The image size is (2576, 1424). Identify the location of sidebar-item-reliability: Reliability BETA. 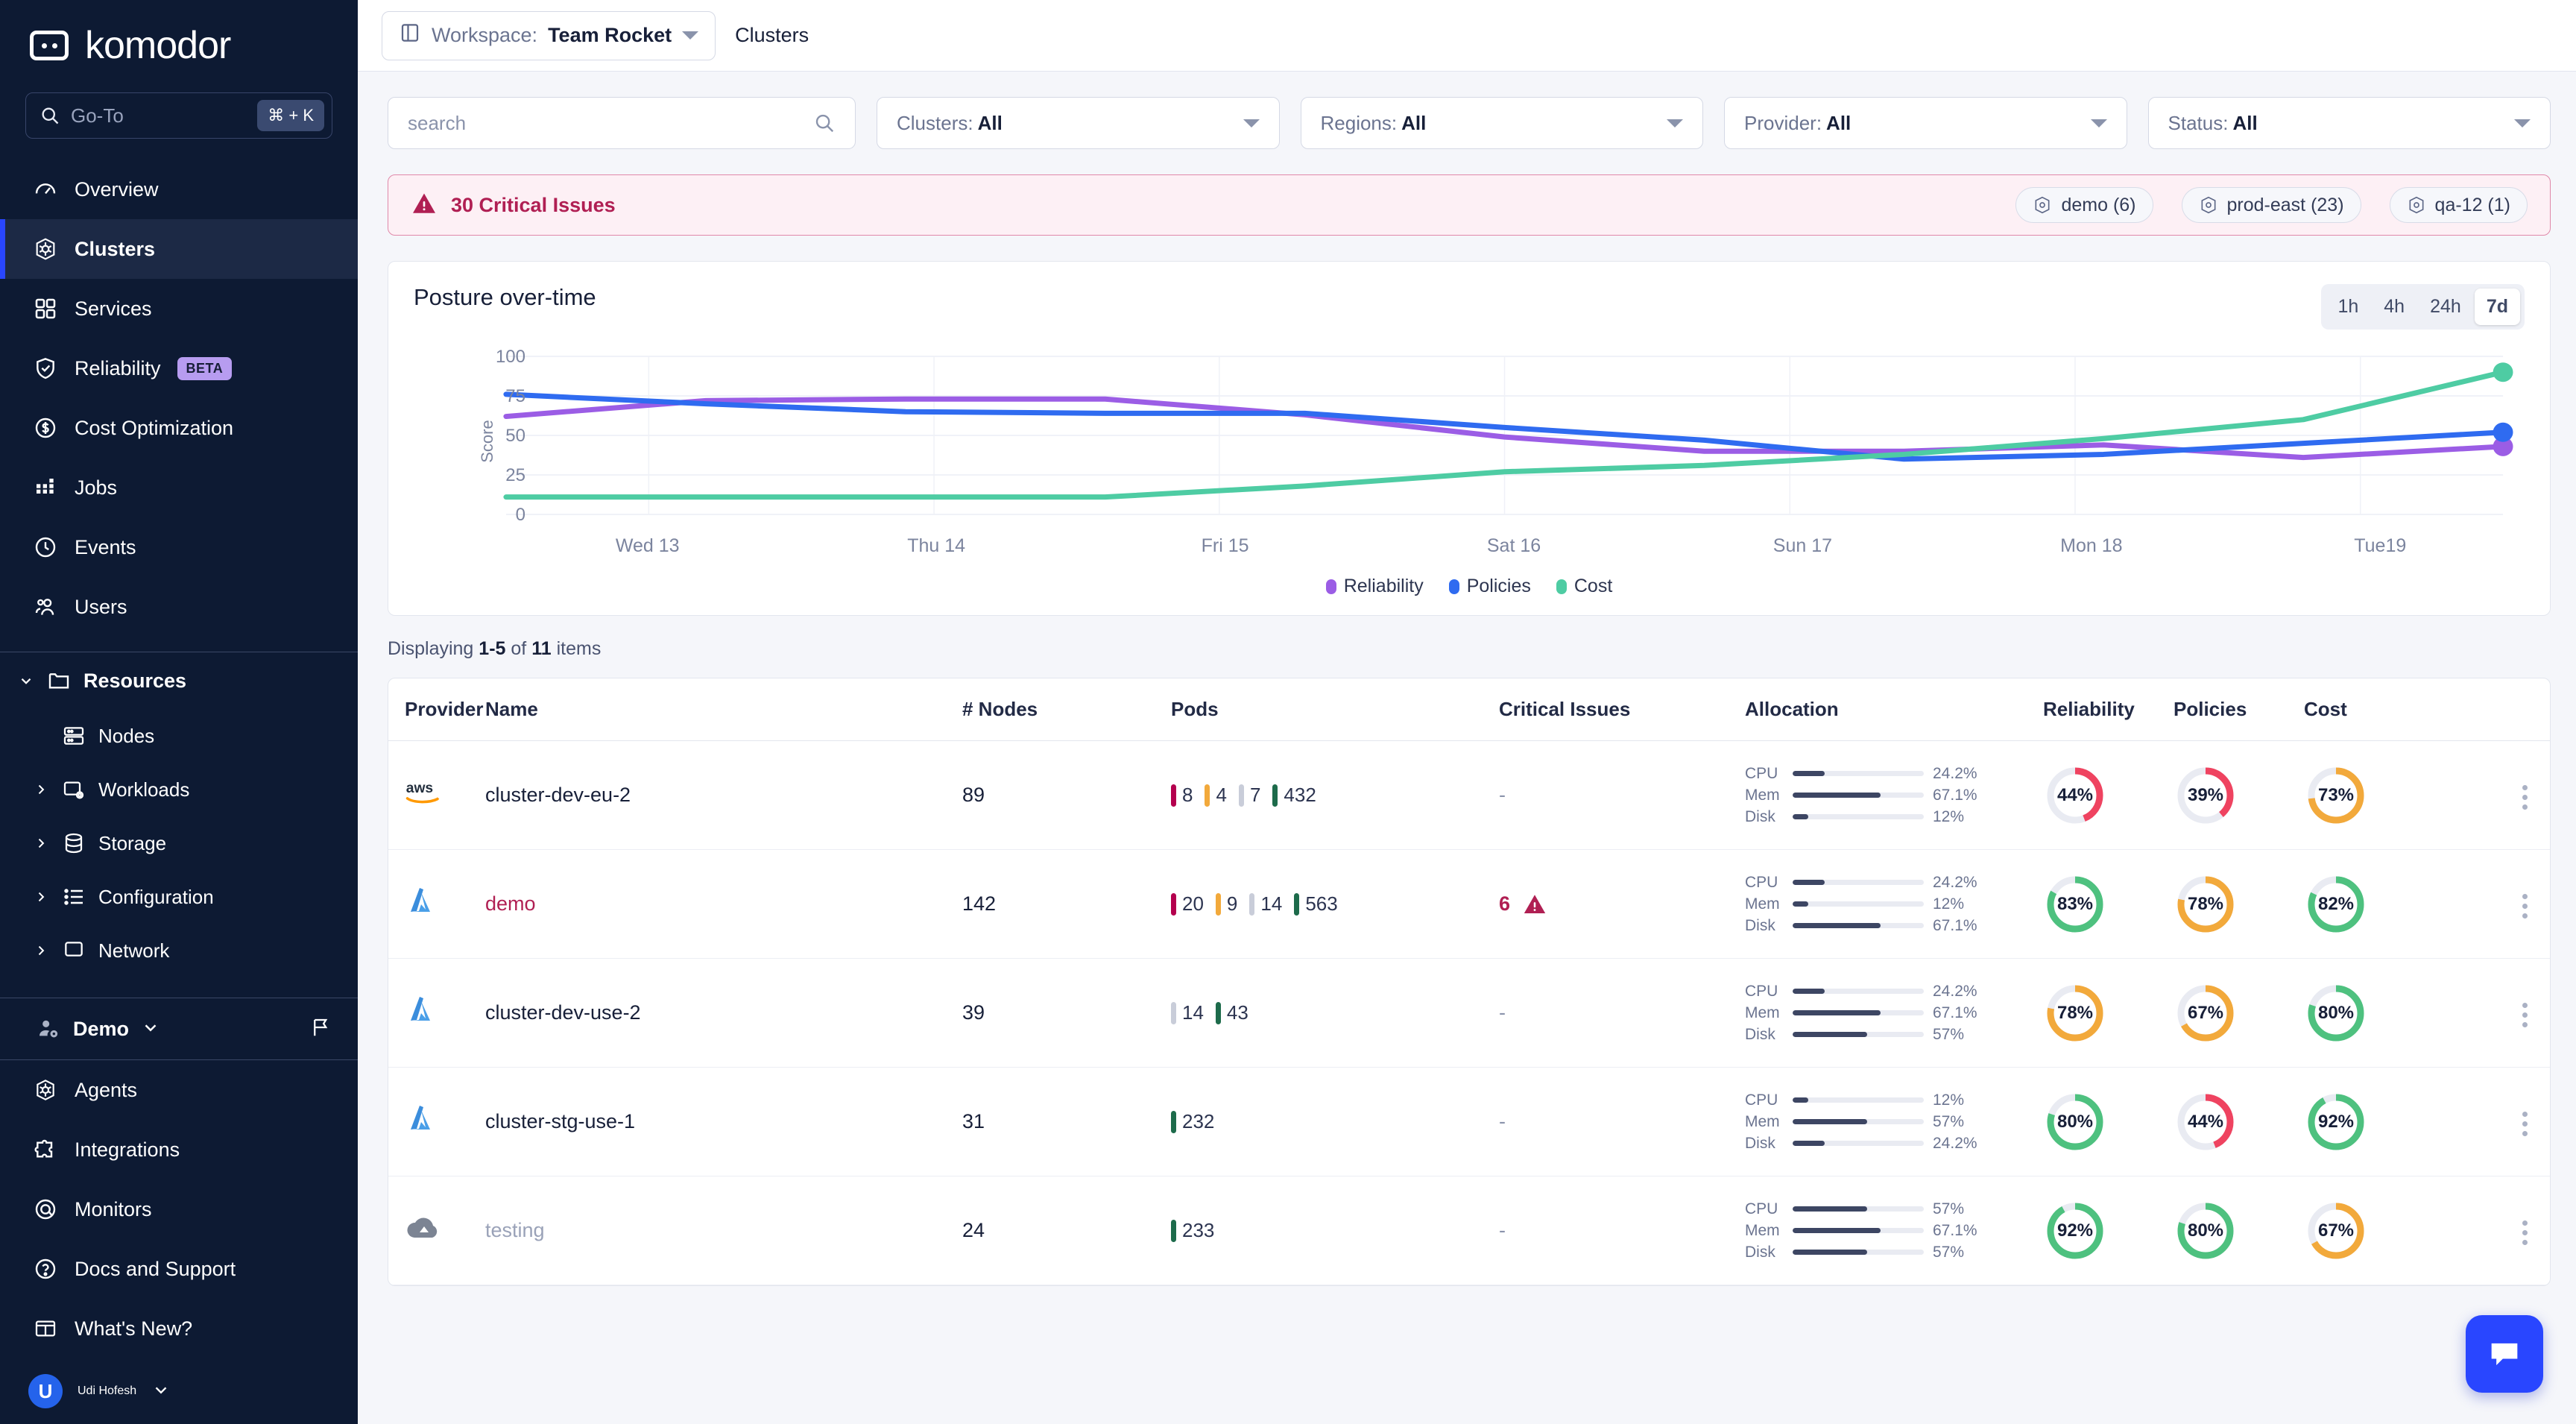
(179, 368).